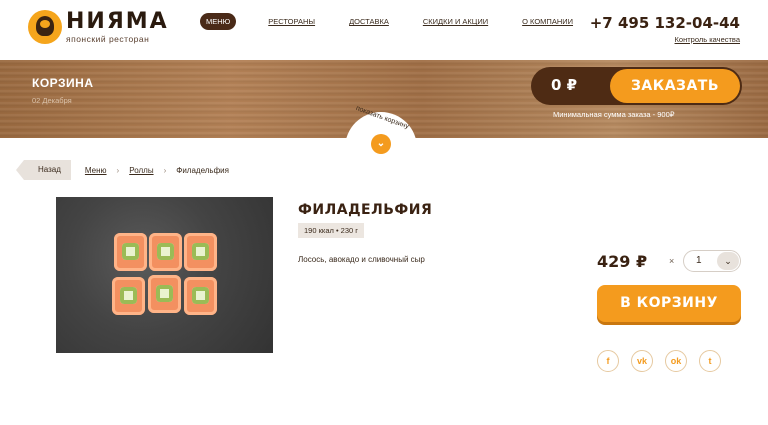 This screenshot has width=768, height=425. I want to click on cart-date: 02 Декабря, so click(52, 100).